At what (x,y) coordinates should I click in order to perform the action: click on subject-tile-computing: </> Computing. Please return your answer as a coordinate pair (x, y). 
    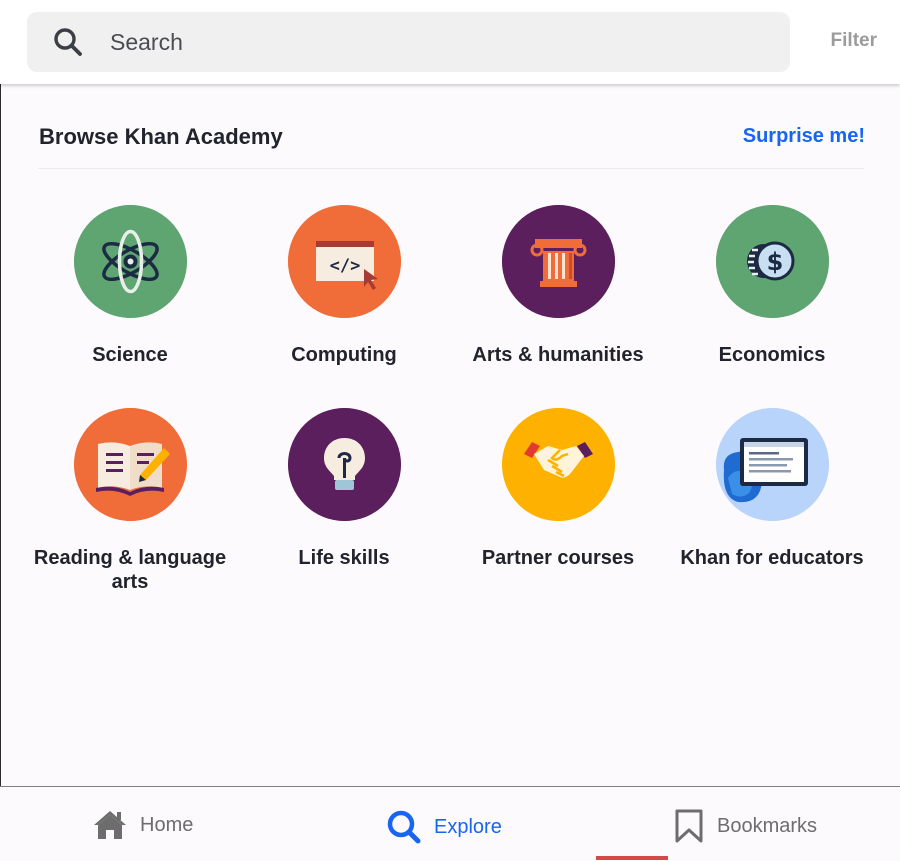
    Looking at the image, I should click on (344, 306).